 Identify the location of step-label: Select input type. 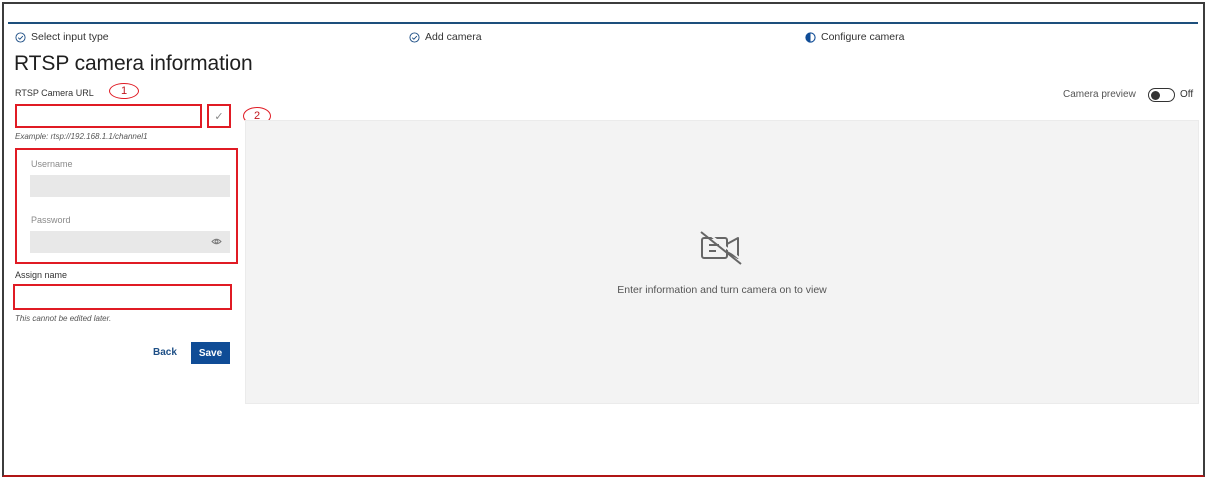
(70, 37).